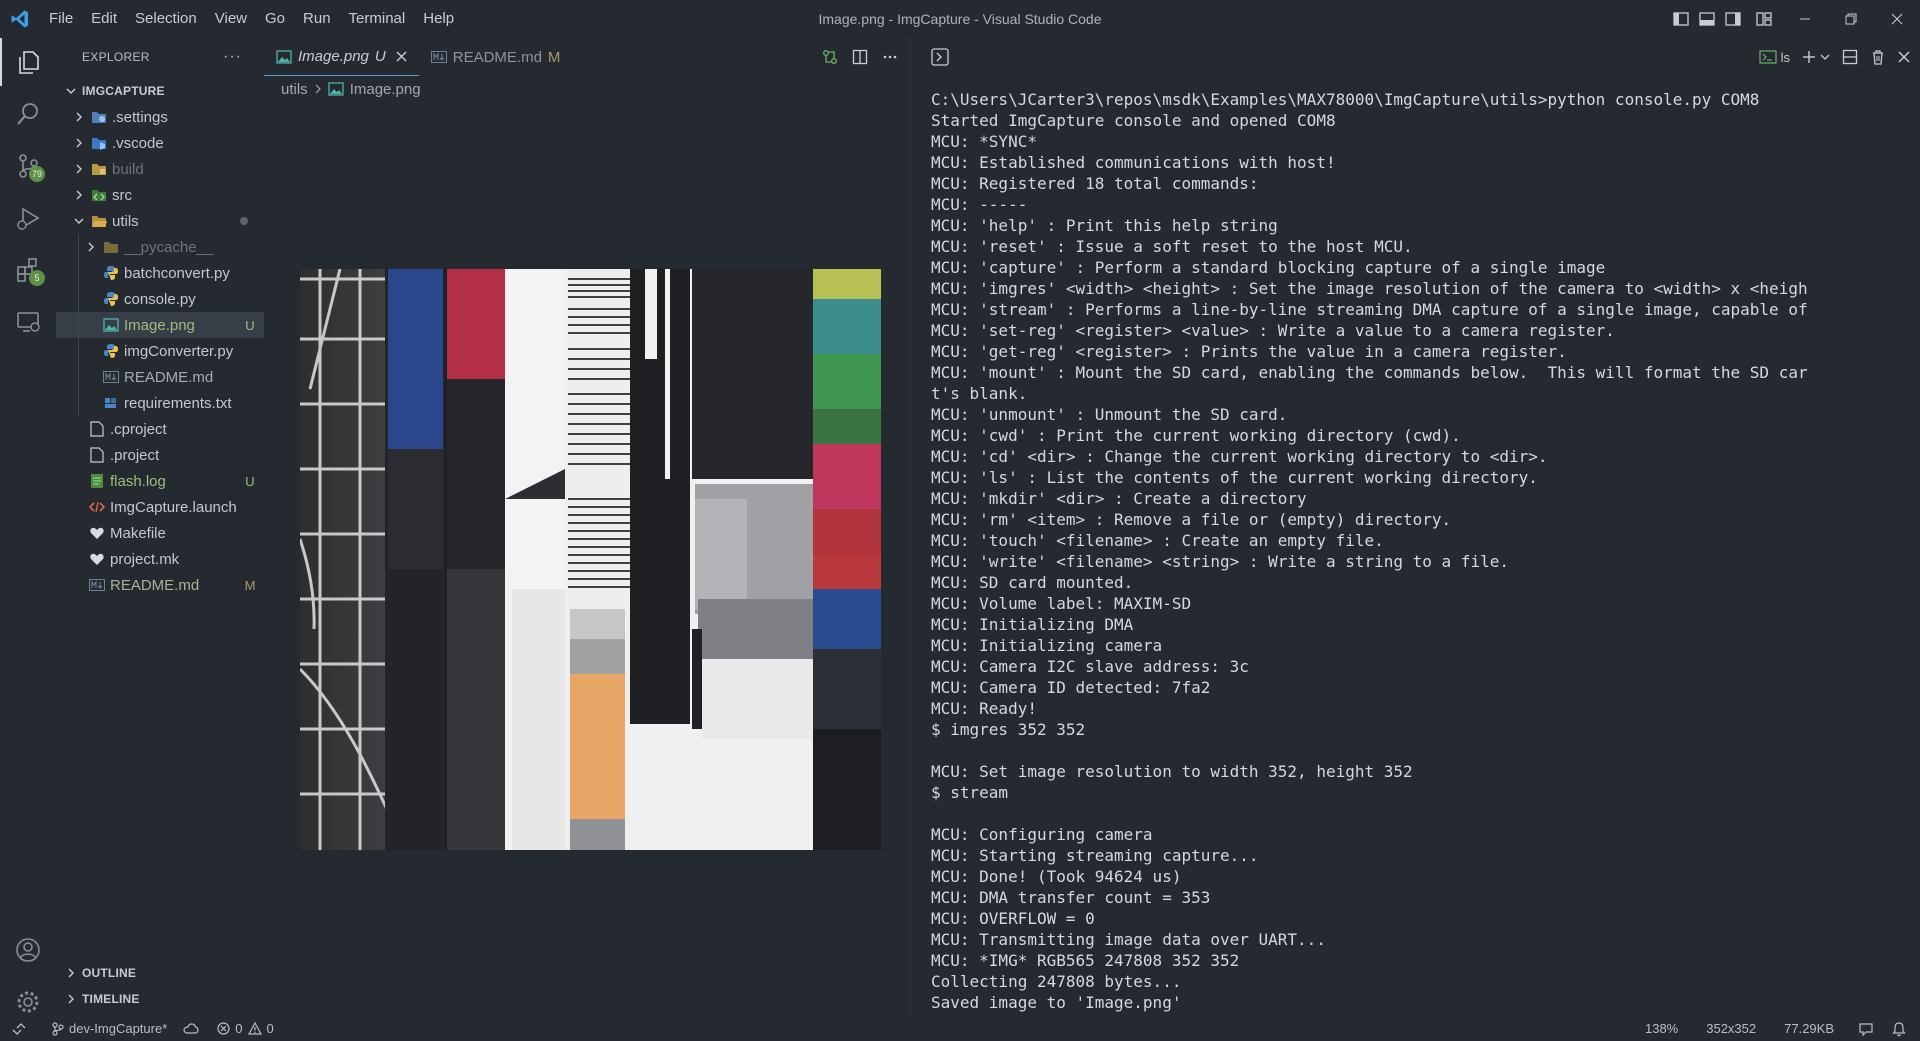  I want to click on python-file-icon, so click(111, 273).